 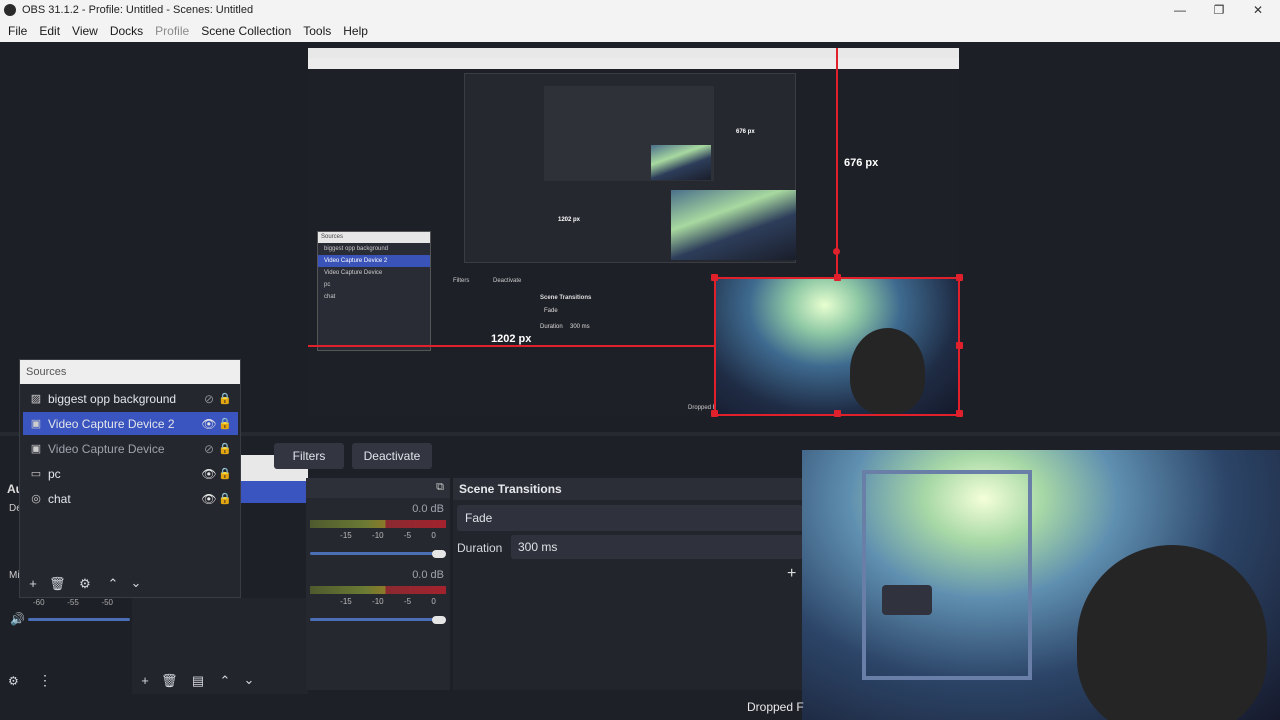 What do you see at coordinates (440, 487) in the screenshot?
I see `undock-icon: ⧉` at bounding box center [440, 487].